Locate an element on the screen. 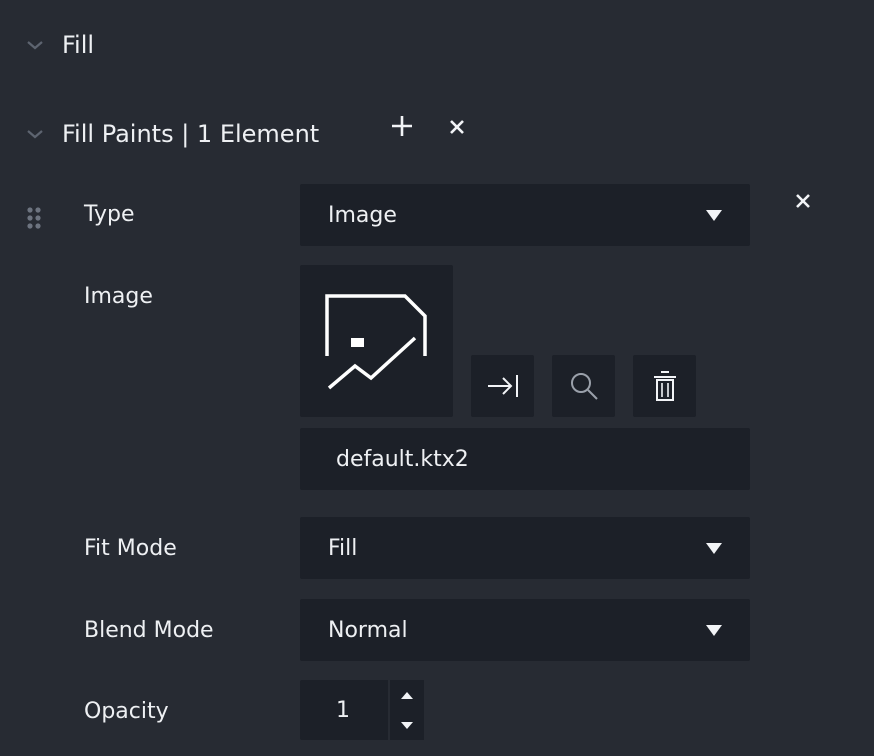 The height and width of the screenshot is (756, 874). clear-paints-button is located at coordinates (457, 127).